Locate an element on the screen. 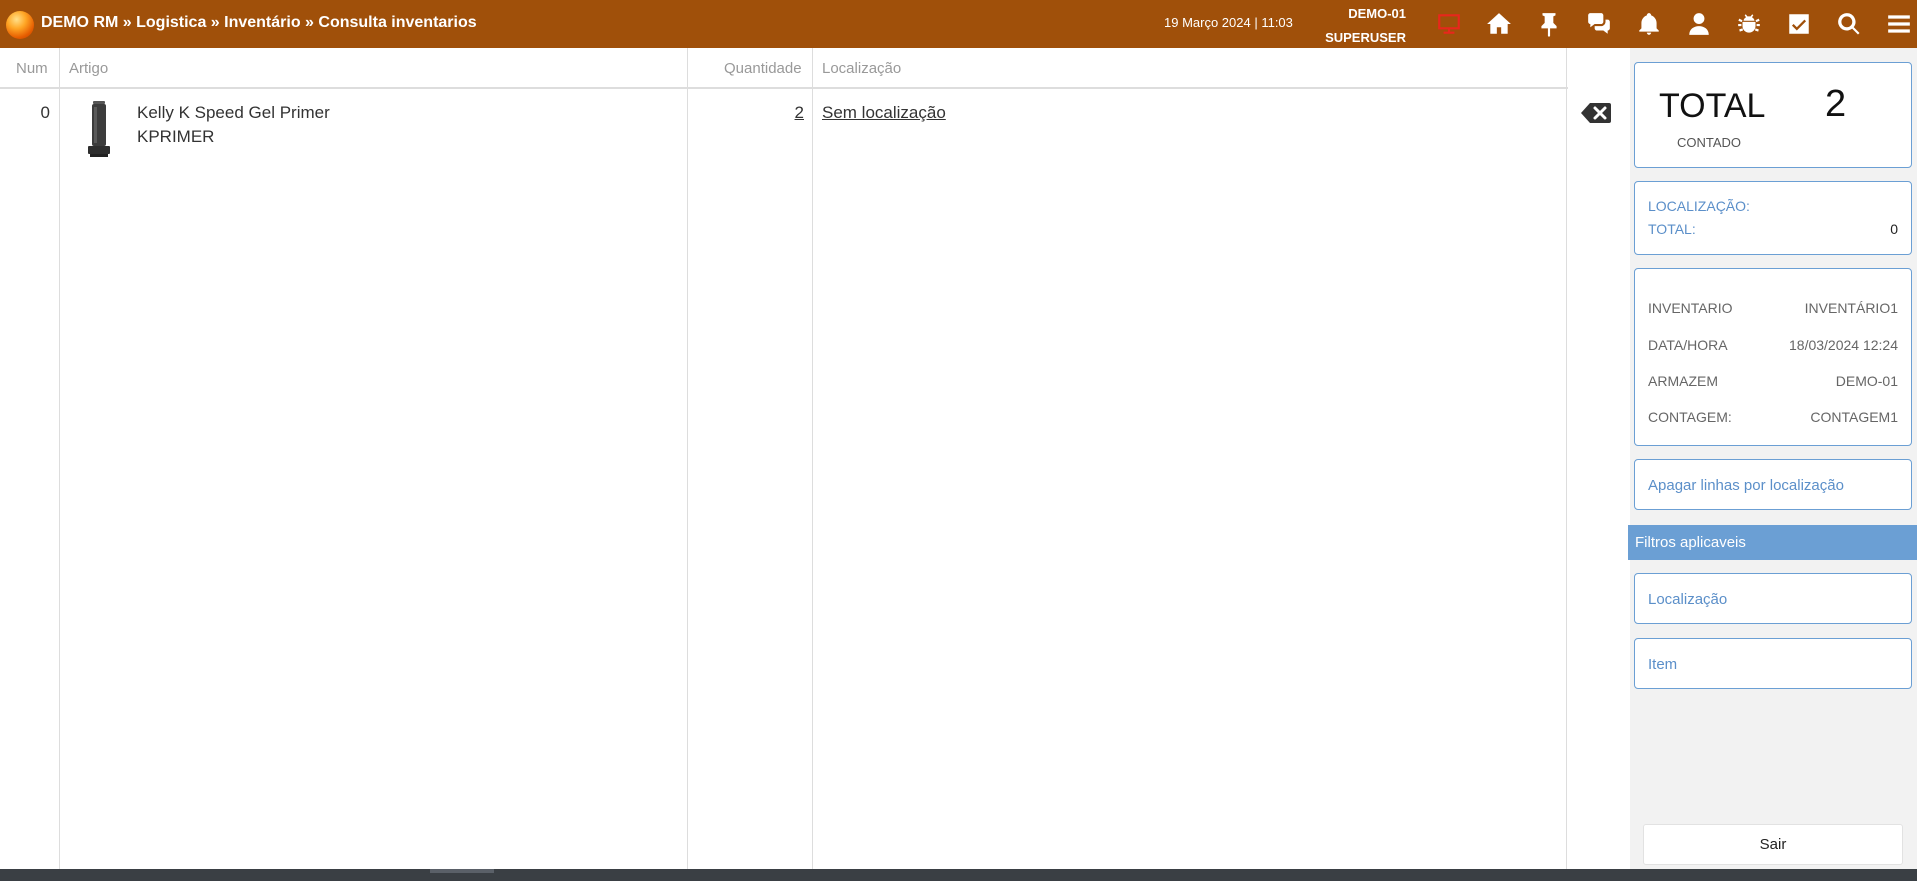 This screenshot has height=881, width=1917. column-header-num: Num is located at coordinates (32, 68).